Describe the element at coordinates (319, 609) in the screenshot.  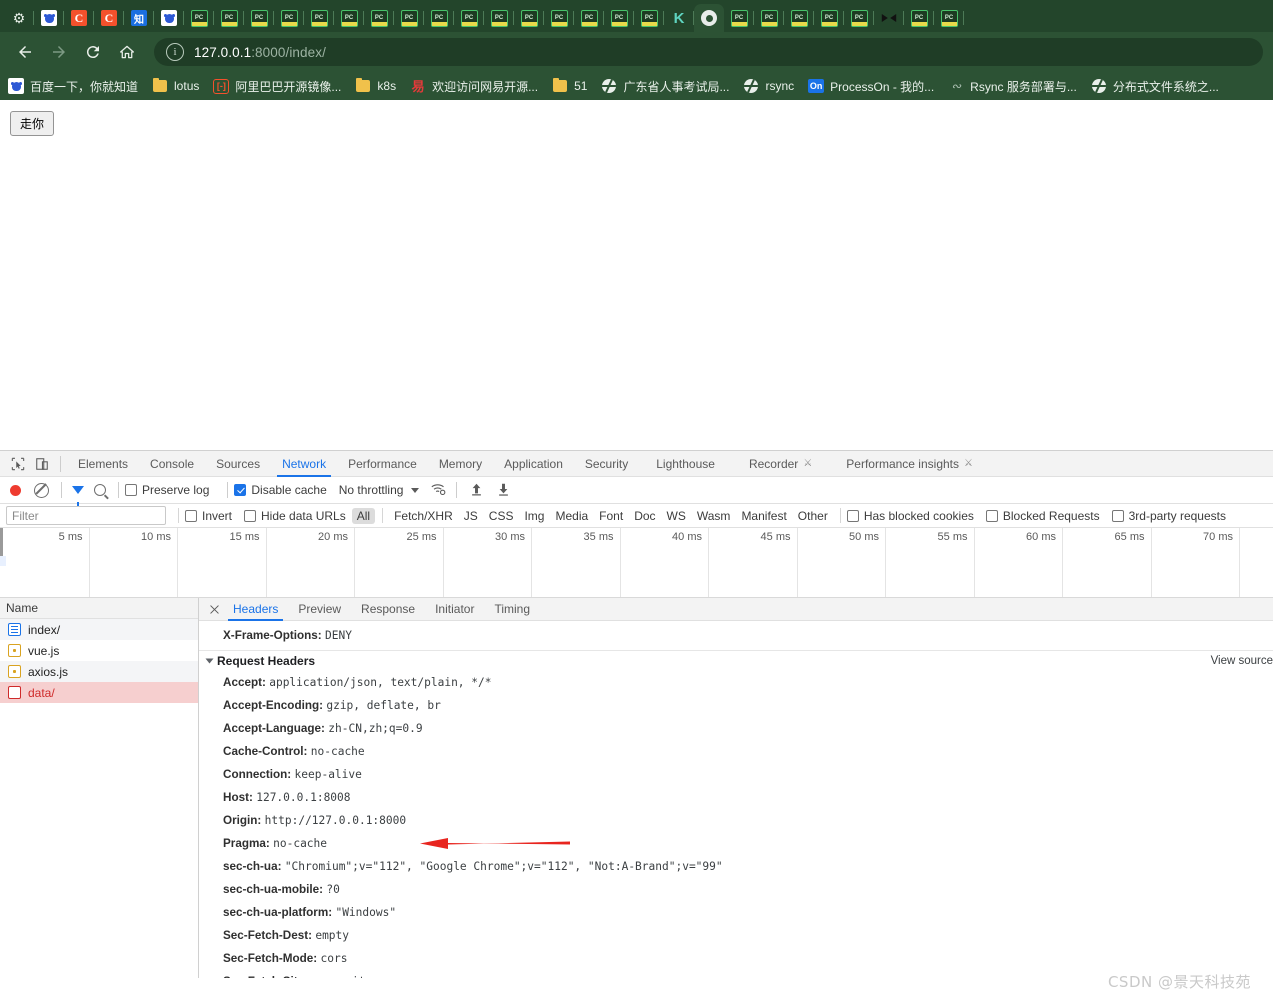
I see `detail-tab-preview: Preview` at that location.